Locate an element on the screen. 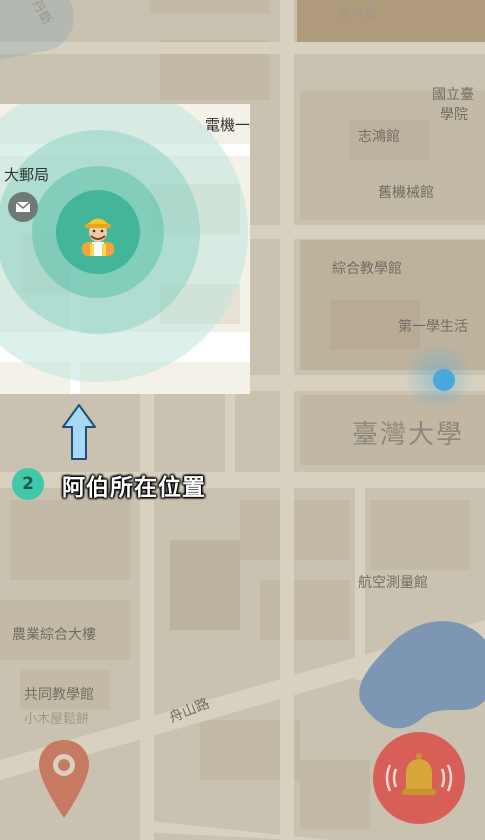 The image size is (485, 840). dorm-label: 女九舍 is located at coordinates (358, 13).